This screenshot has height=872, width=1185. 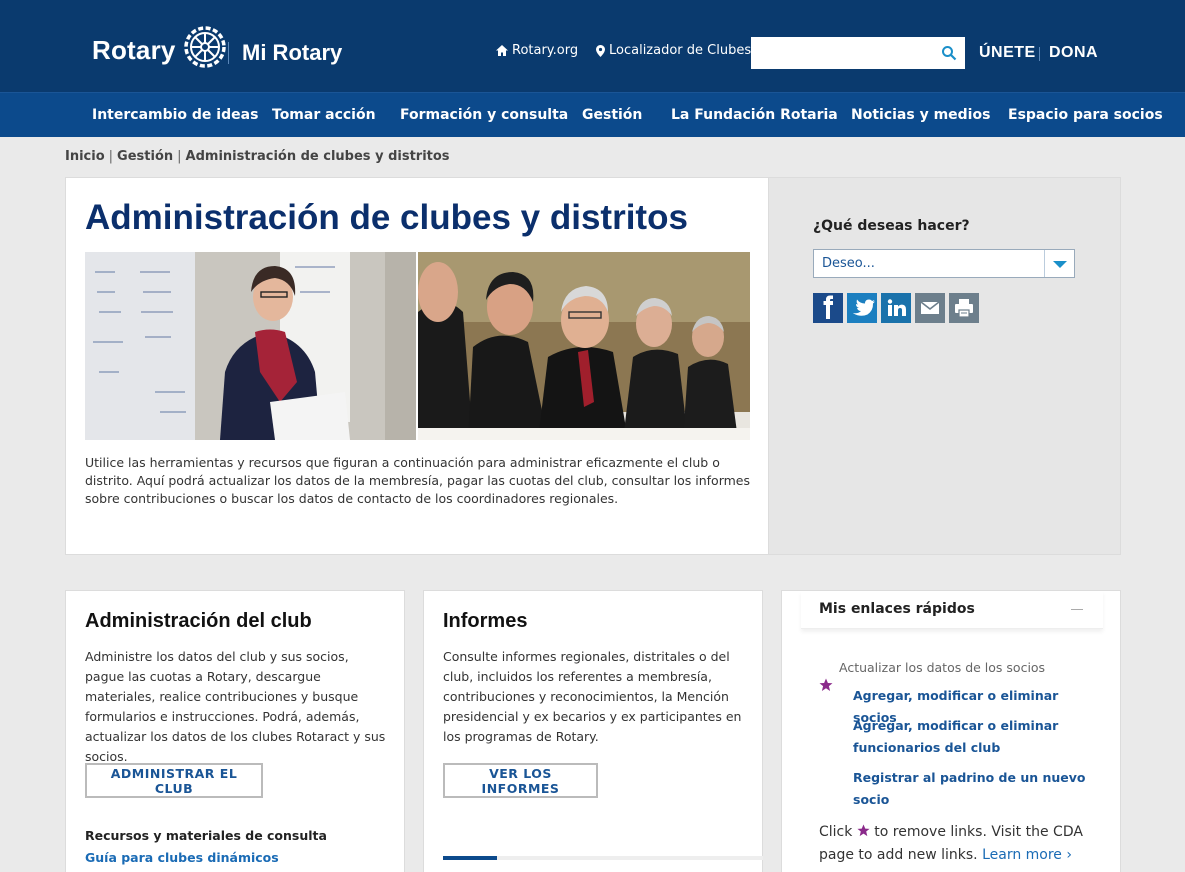 I want to click on linkedin-icon, so click(x=896, y=308).